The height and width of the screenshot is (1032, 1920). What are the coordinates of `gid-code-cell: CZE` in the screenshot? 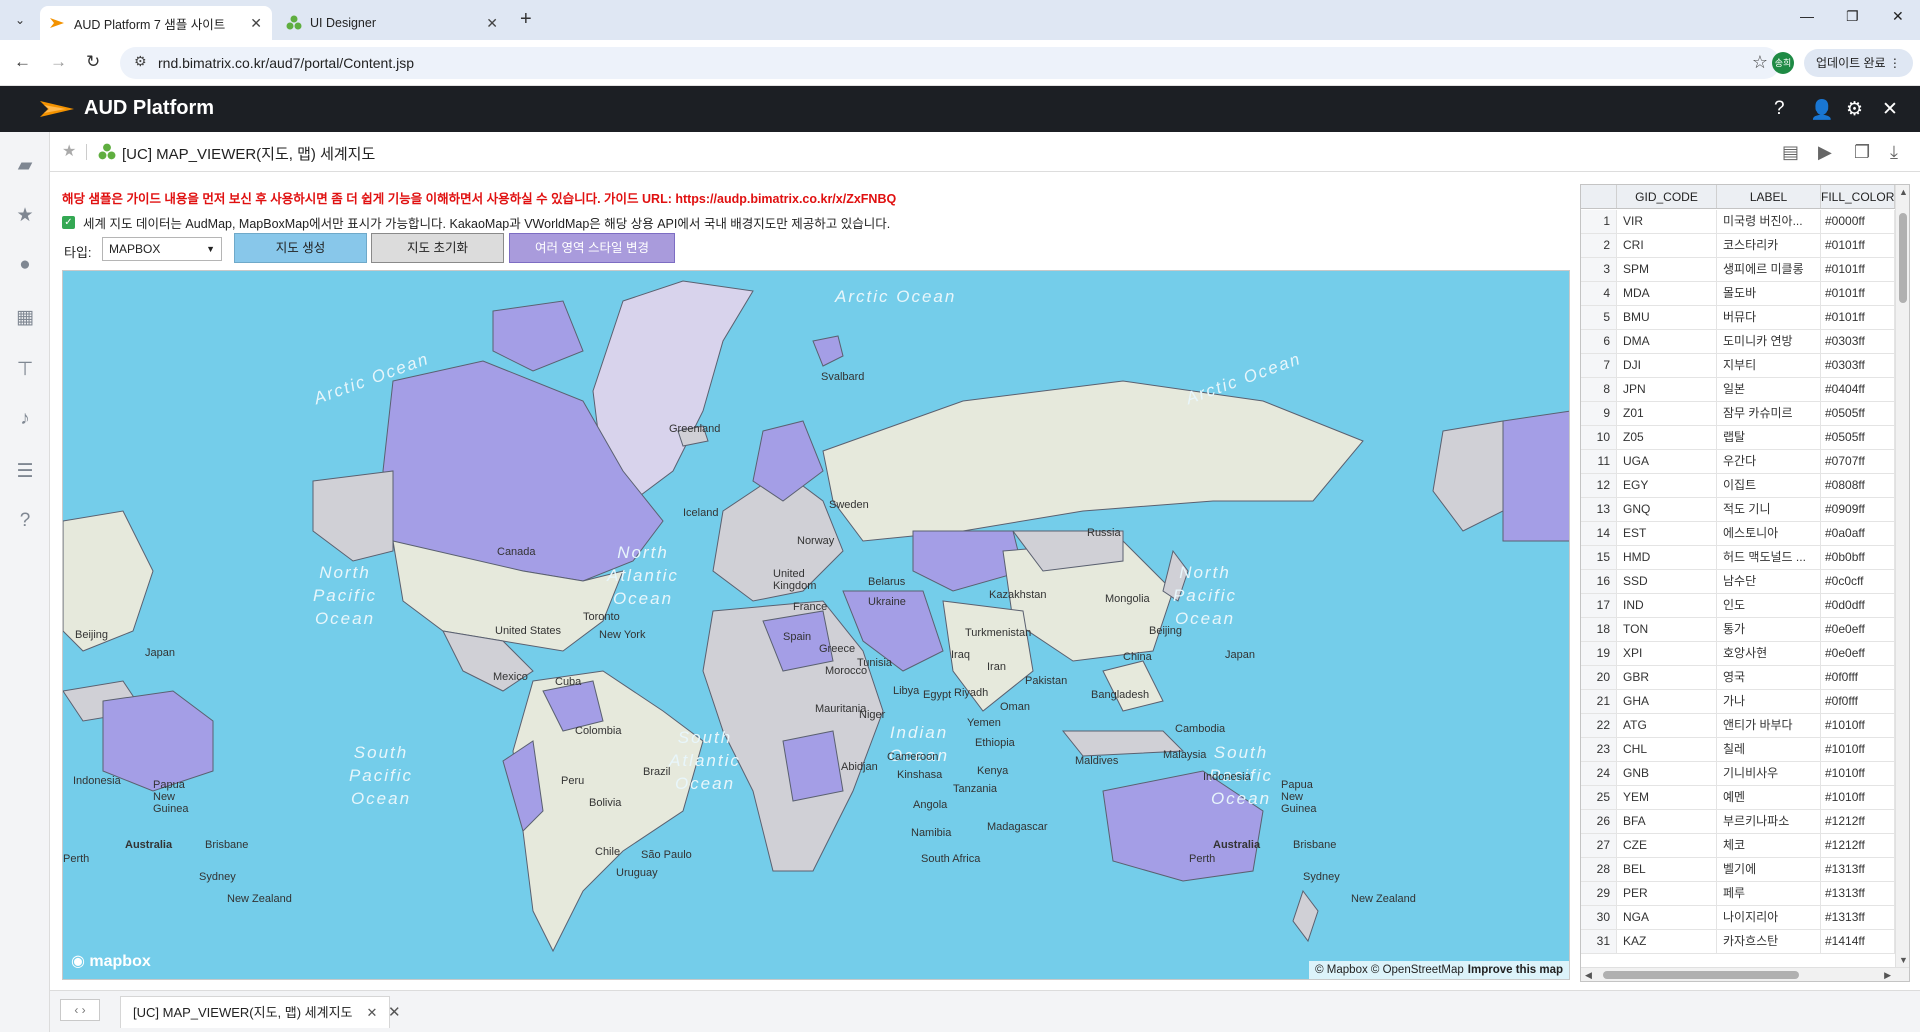 It's located at (1667, 845).